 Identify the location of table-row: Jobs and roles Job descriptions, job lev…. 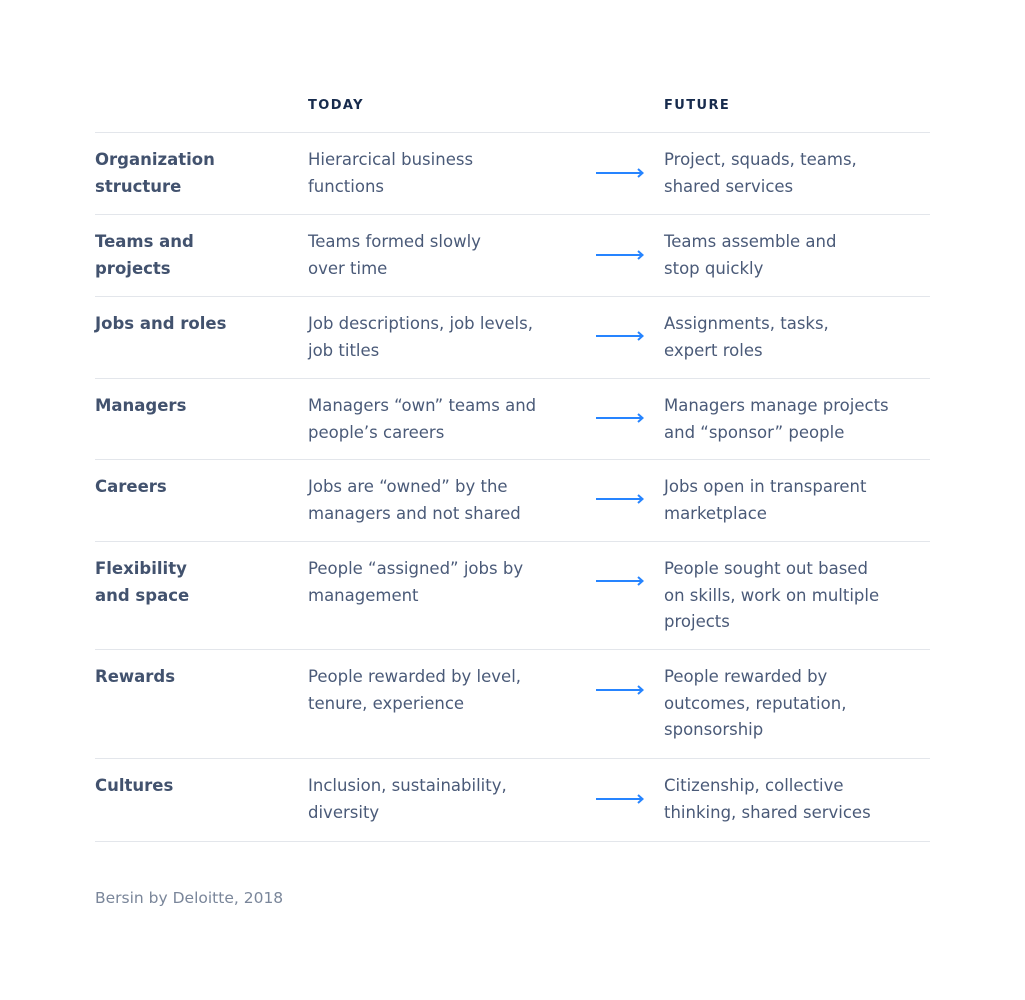
(512, 338).